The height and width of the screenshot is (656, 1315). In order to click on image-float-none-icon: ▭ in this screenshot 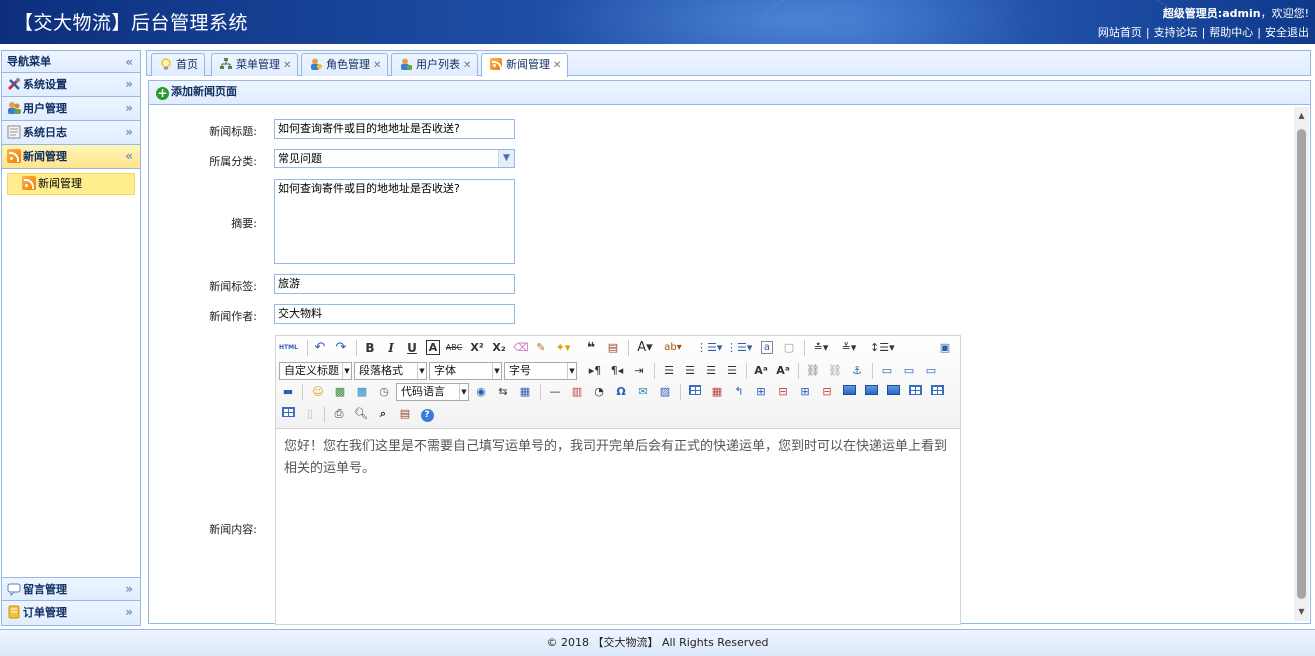, I will do `click(887, 371)`.